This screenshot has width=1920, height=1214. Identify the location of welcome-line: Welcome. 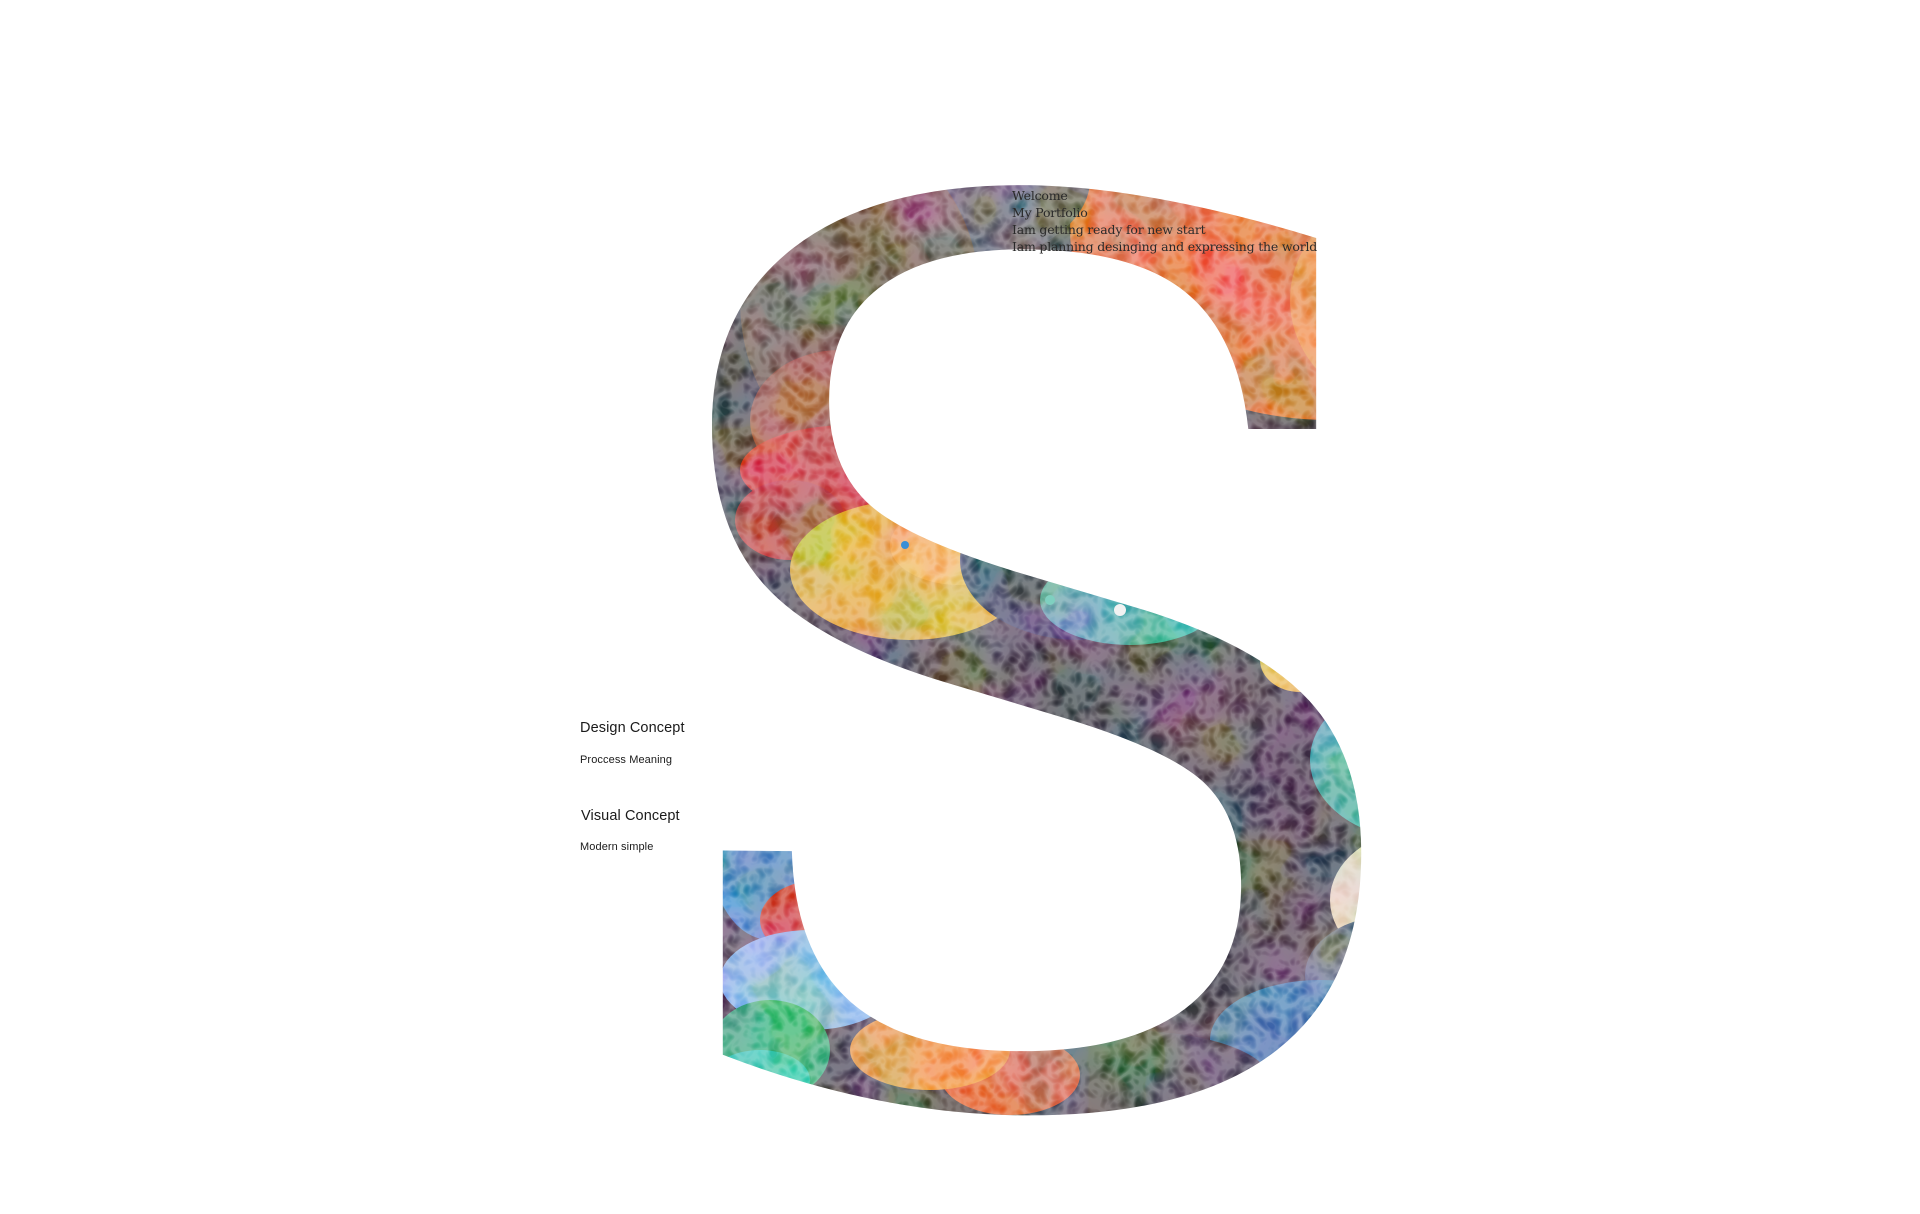
(1040, 195).